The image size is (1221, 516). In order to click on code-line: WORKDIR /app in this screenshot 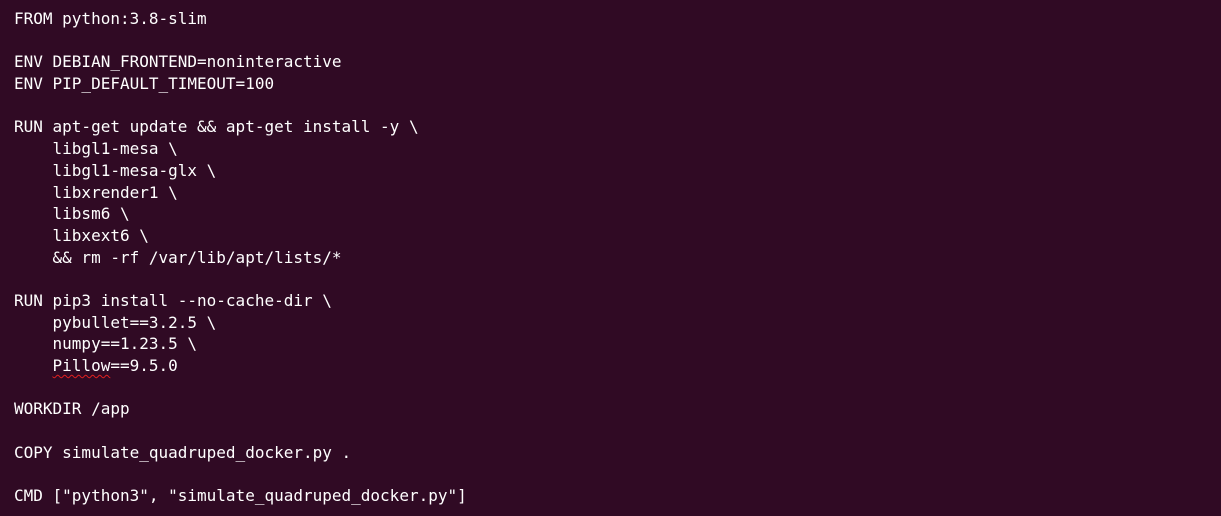, I will do `click(72, 409)`.